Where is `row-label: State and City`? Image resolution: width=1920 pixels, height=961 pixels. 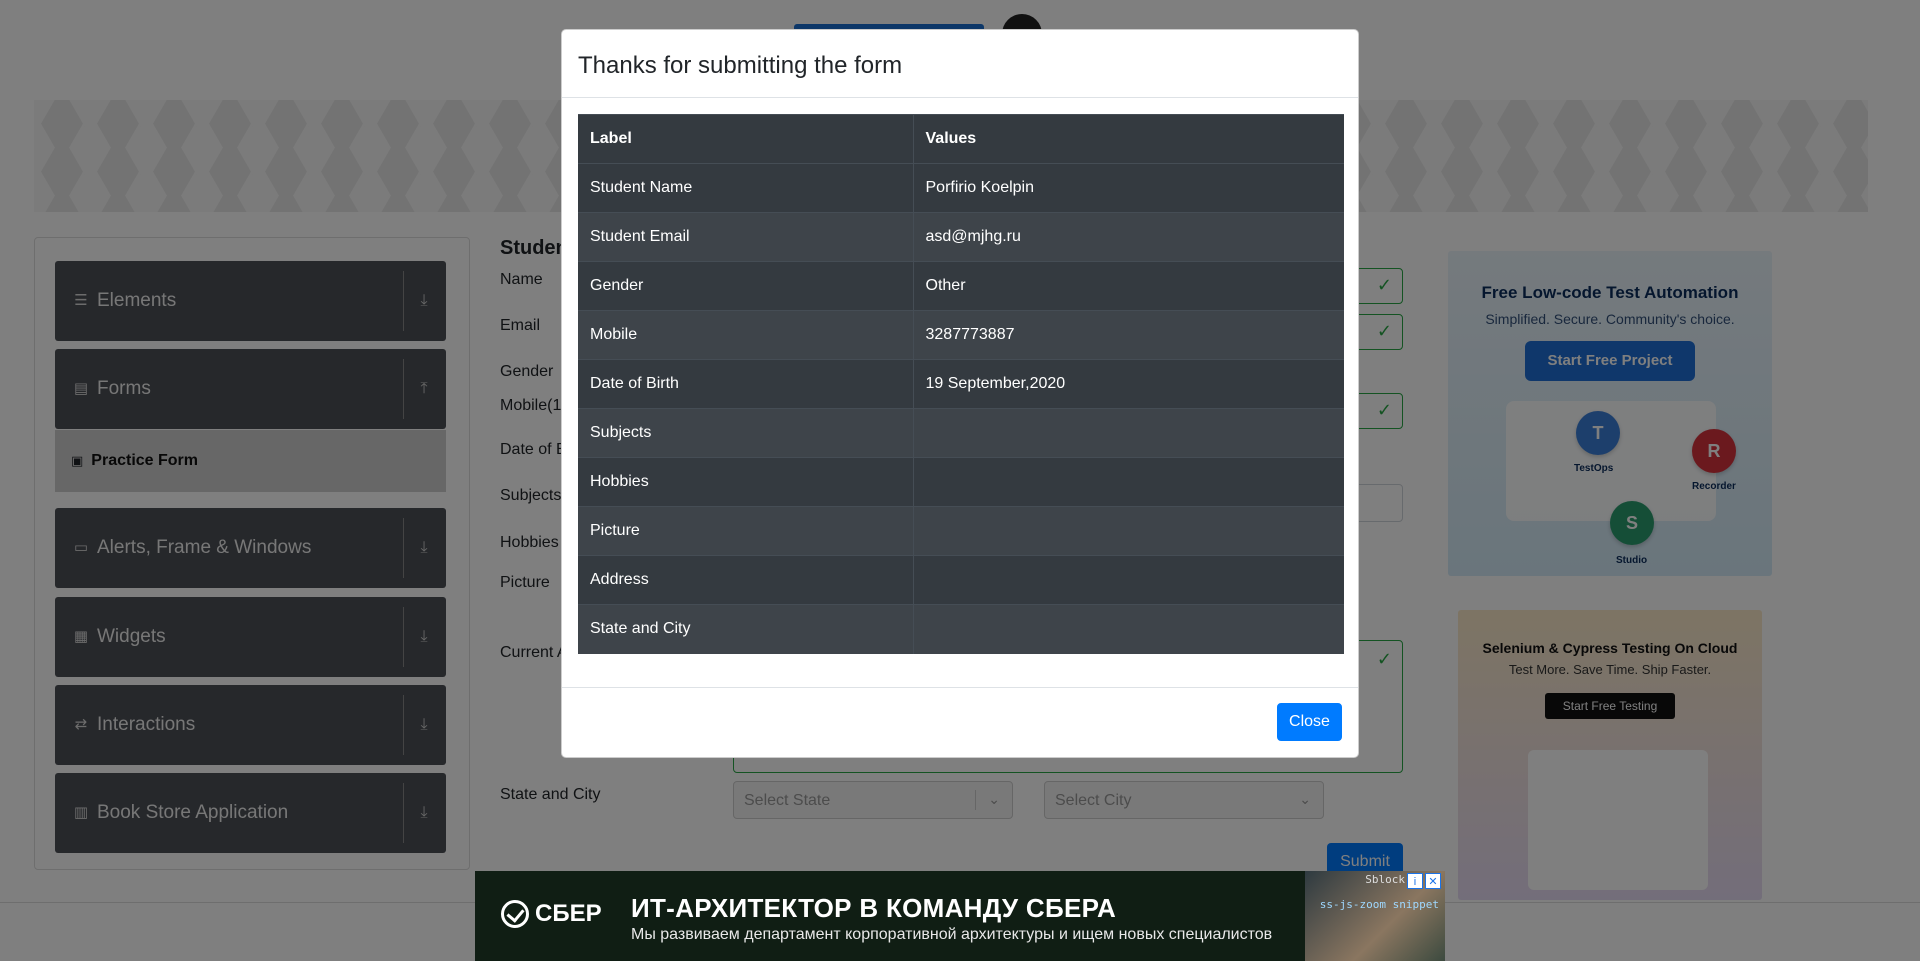
row-label: State and City is located at coordinates (746, 629).